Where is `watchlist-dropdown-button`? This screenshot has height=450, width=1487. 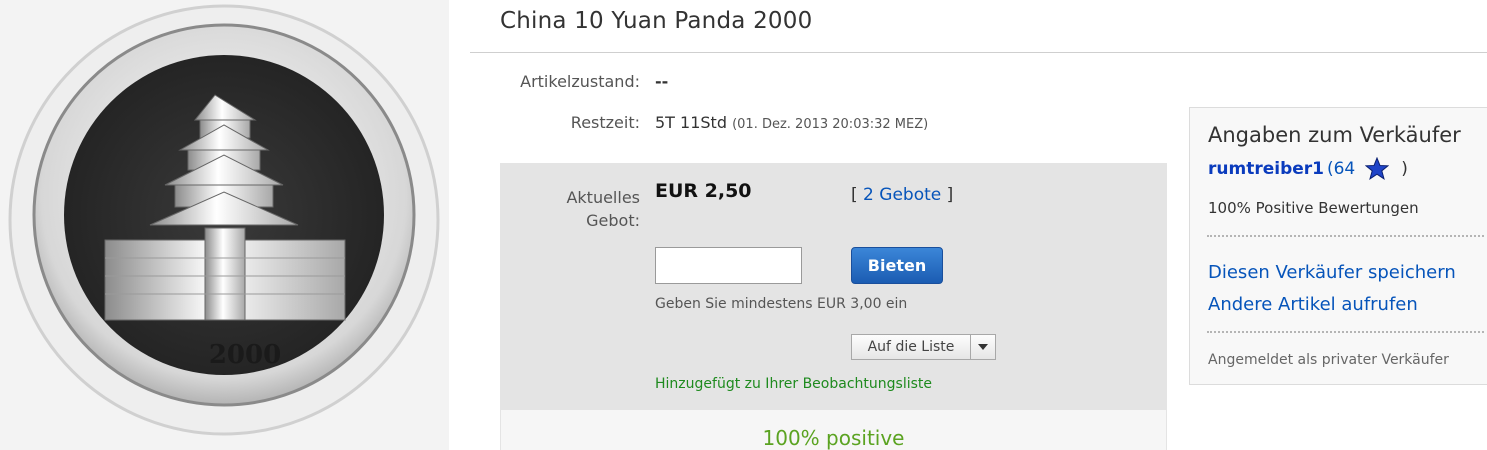
watchlist-dropdown-button is located at coordinates (983, 347).